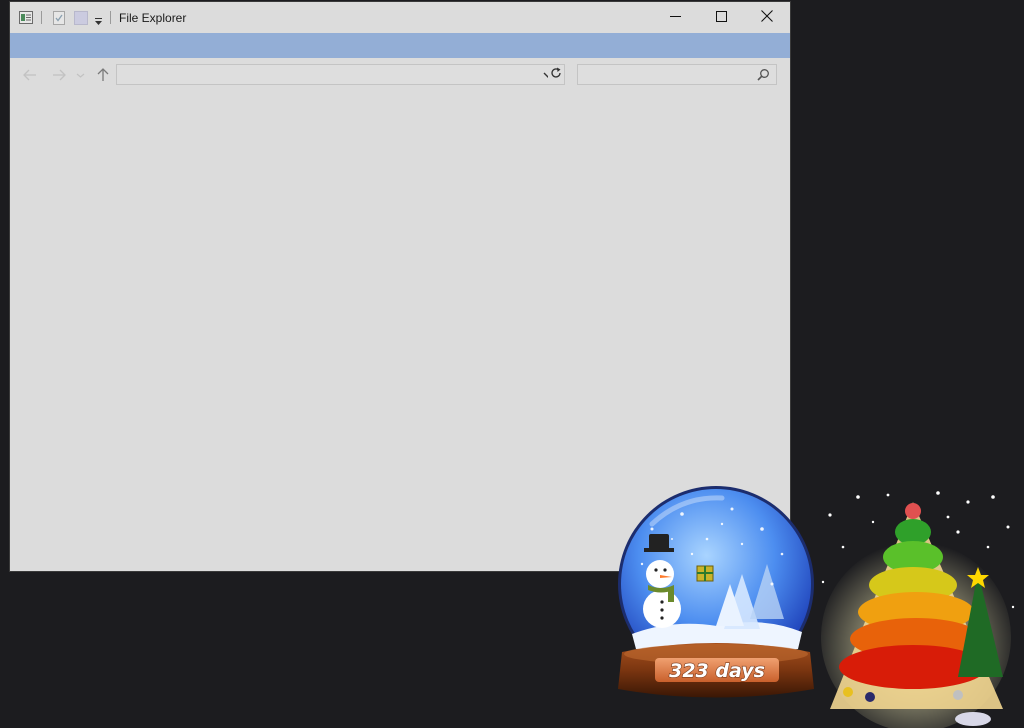 The width and height of the screenshot is (1024, 728). I want to click on up-arrow-icon, so click(103, 75).